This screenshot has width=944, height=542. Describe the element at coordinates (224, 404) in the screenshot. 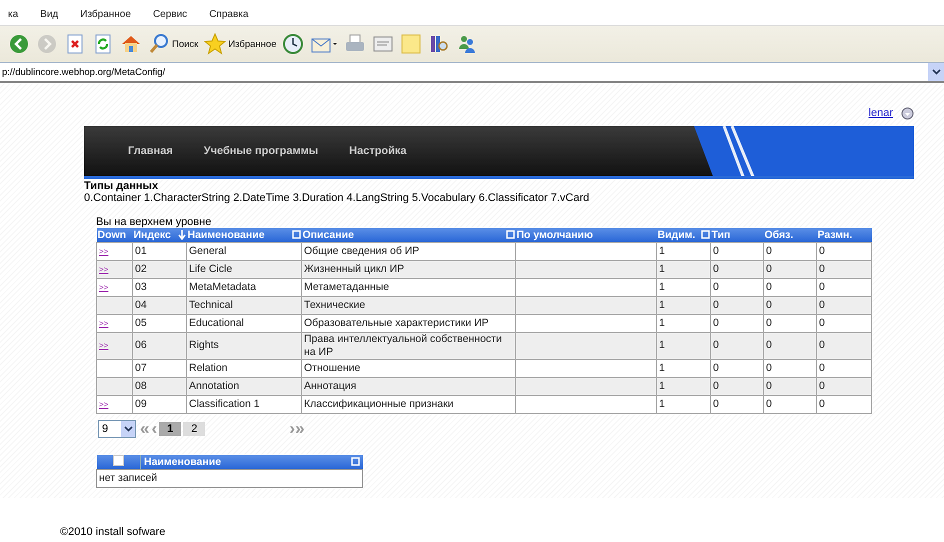

I see `table-cell: Classification 1` at that location.